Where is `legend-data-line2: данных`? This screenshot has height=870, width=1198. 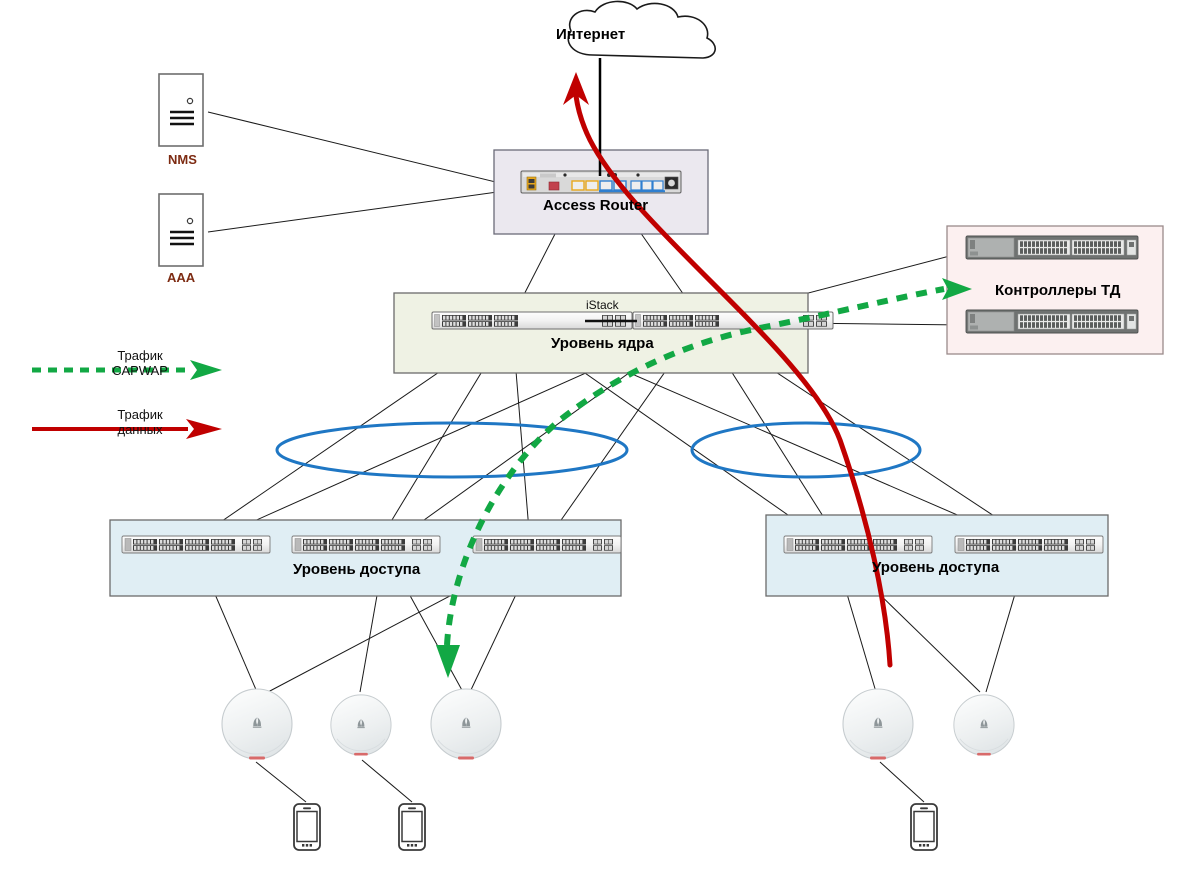 legend-data-line2: данных is located at coordinates (140, 429).